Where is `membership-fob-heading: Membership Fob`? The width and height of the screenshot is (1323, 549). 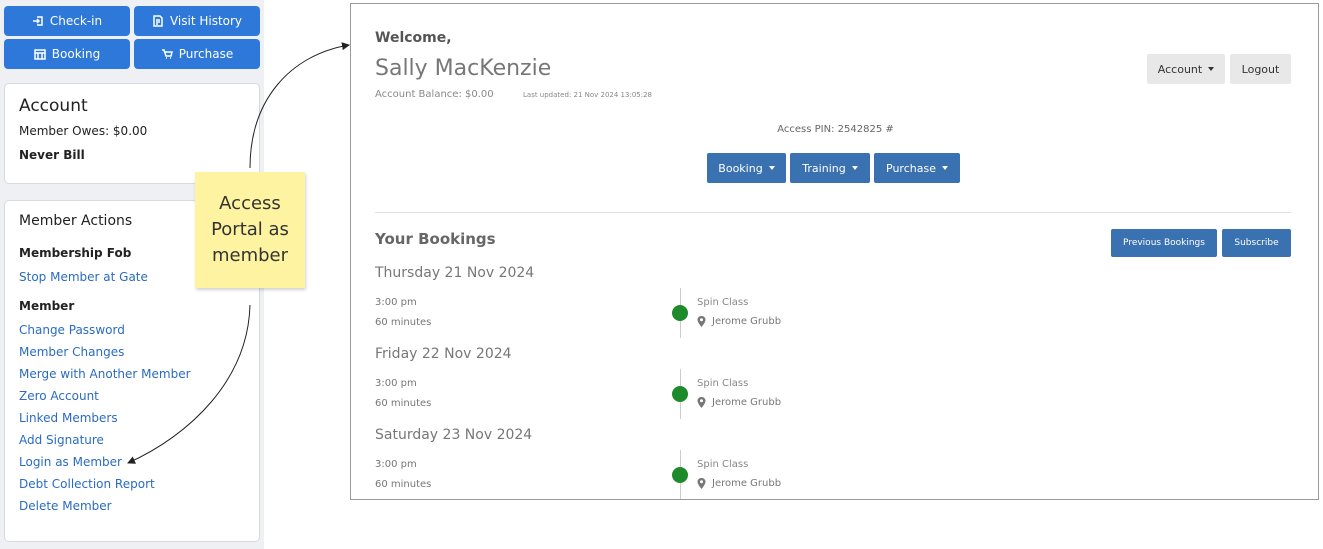
membership-fob-heading: Membership Fob is located at coordinates (75, 253).